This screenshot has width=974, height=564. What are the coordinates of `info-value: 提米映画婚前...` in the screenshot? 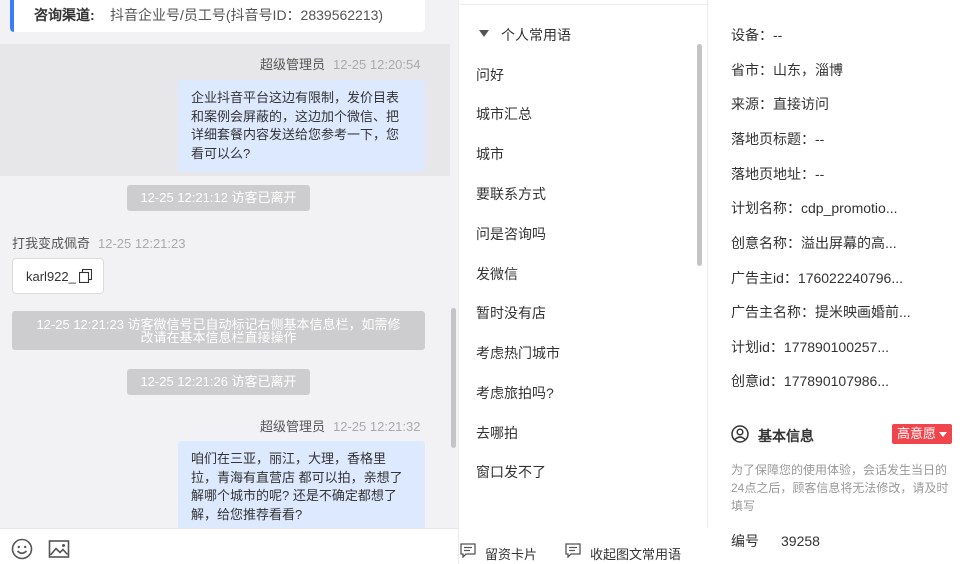 It's located at (863, 312).